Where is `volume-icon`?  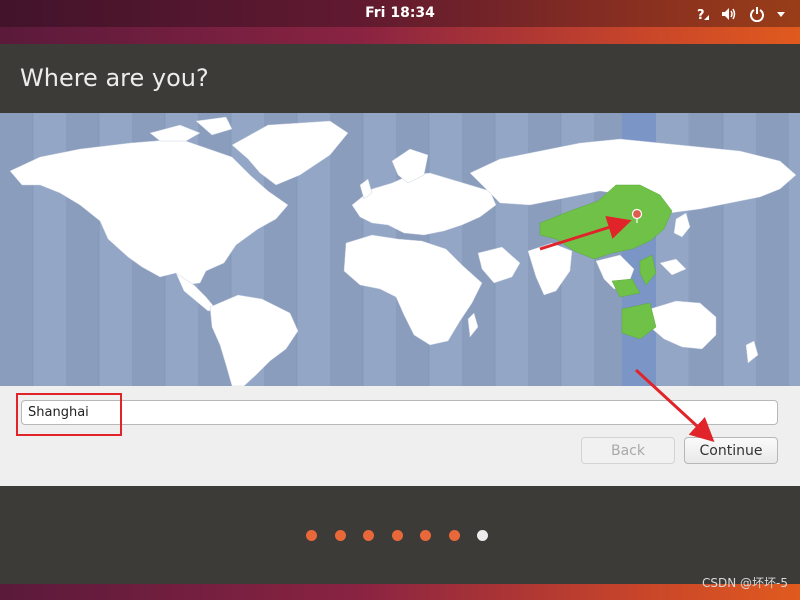 volume-icon is located at coordinates (729, 14).